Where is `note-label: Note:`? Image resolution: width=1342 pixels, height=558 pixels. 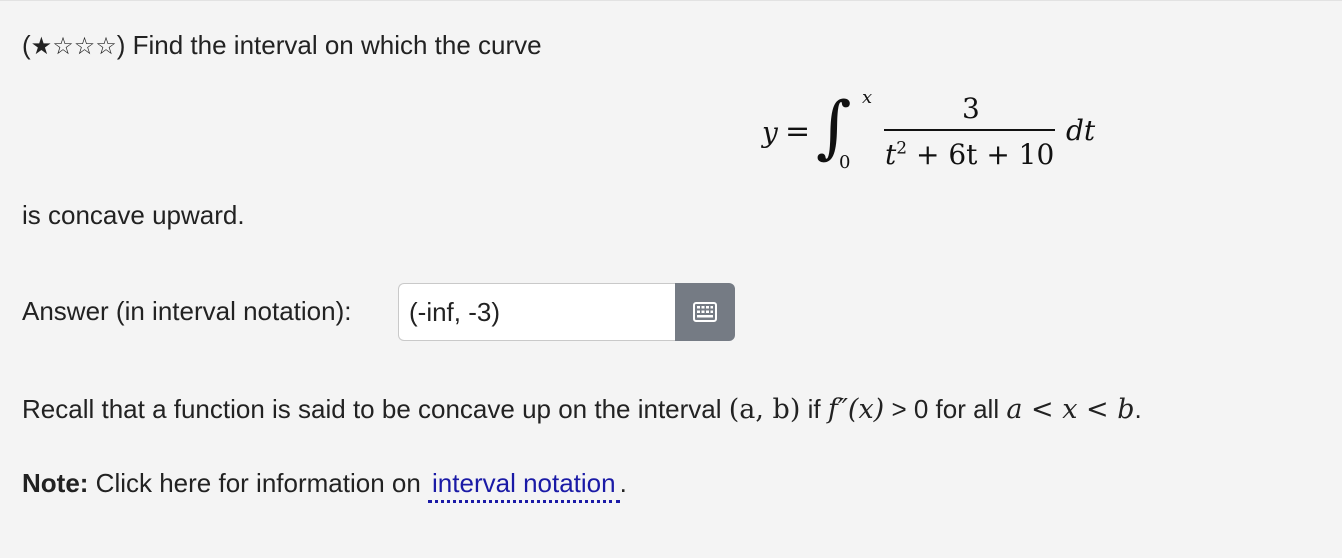
note-label: Note: is located at coordinates (55, 483).